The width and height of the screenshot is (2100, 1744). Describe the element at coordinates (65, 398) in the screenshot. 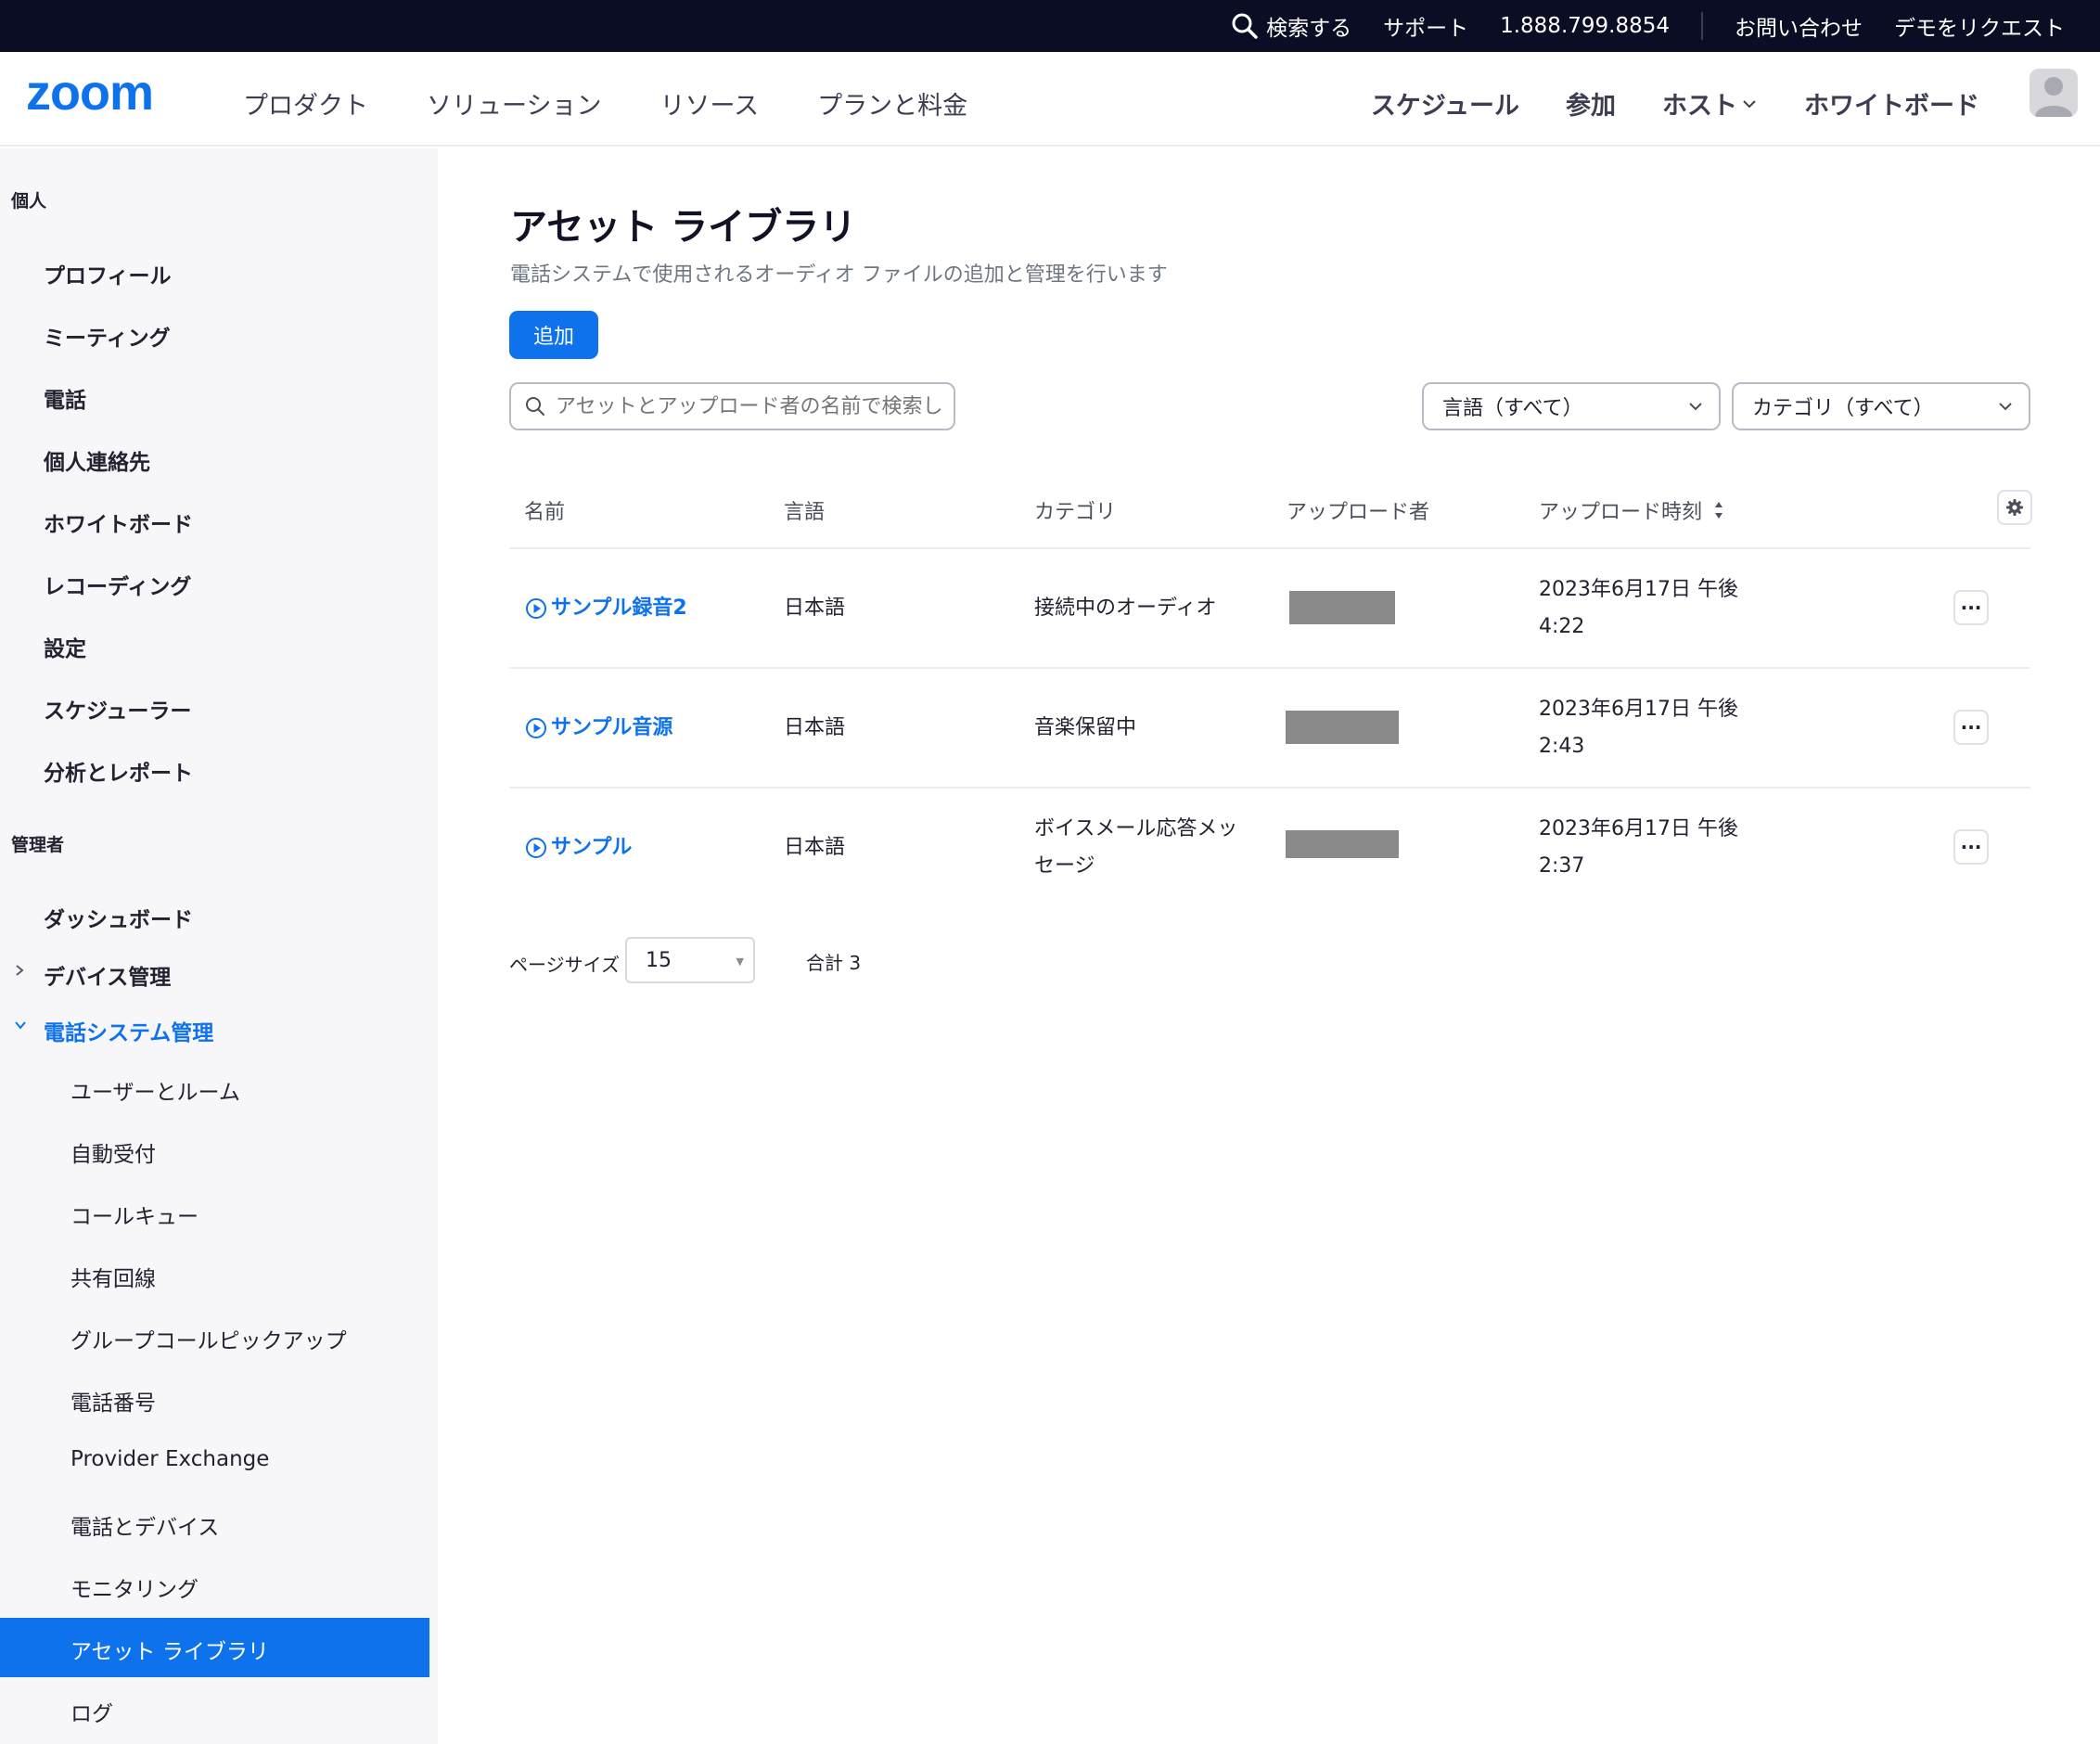

I see `sidebar-item-phone: 電話` at that location.